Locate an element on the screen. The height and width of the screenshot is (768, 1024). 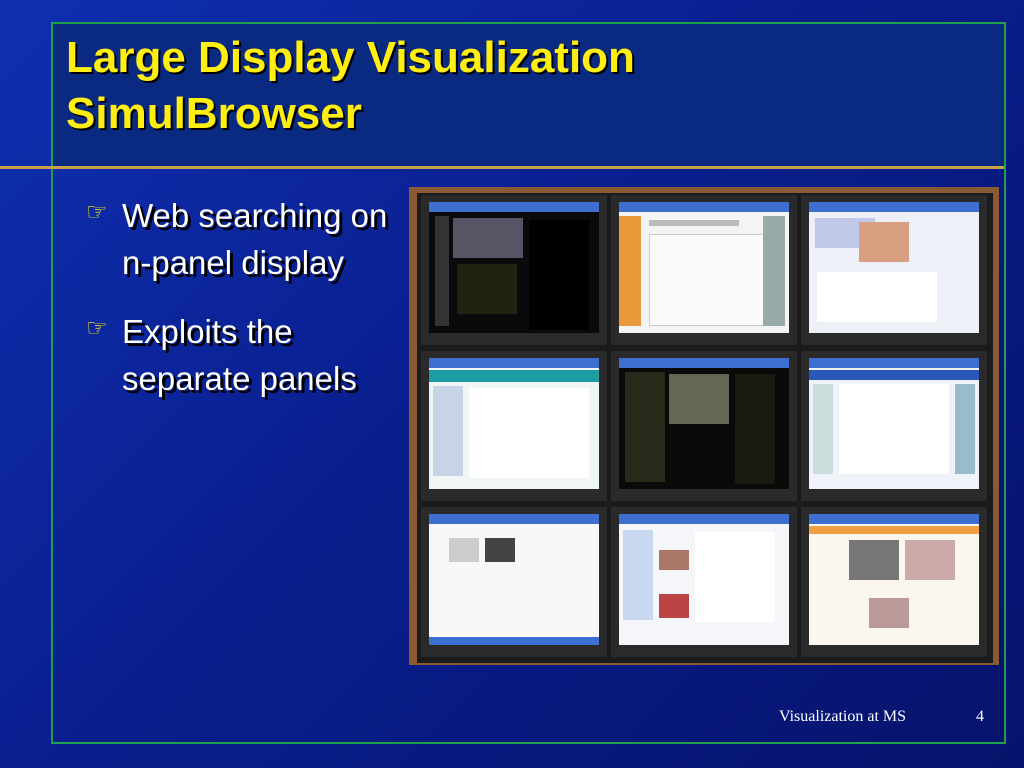
bullet-item: ☞ Exploits the separate panels is located at coordinates (246, 355).